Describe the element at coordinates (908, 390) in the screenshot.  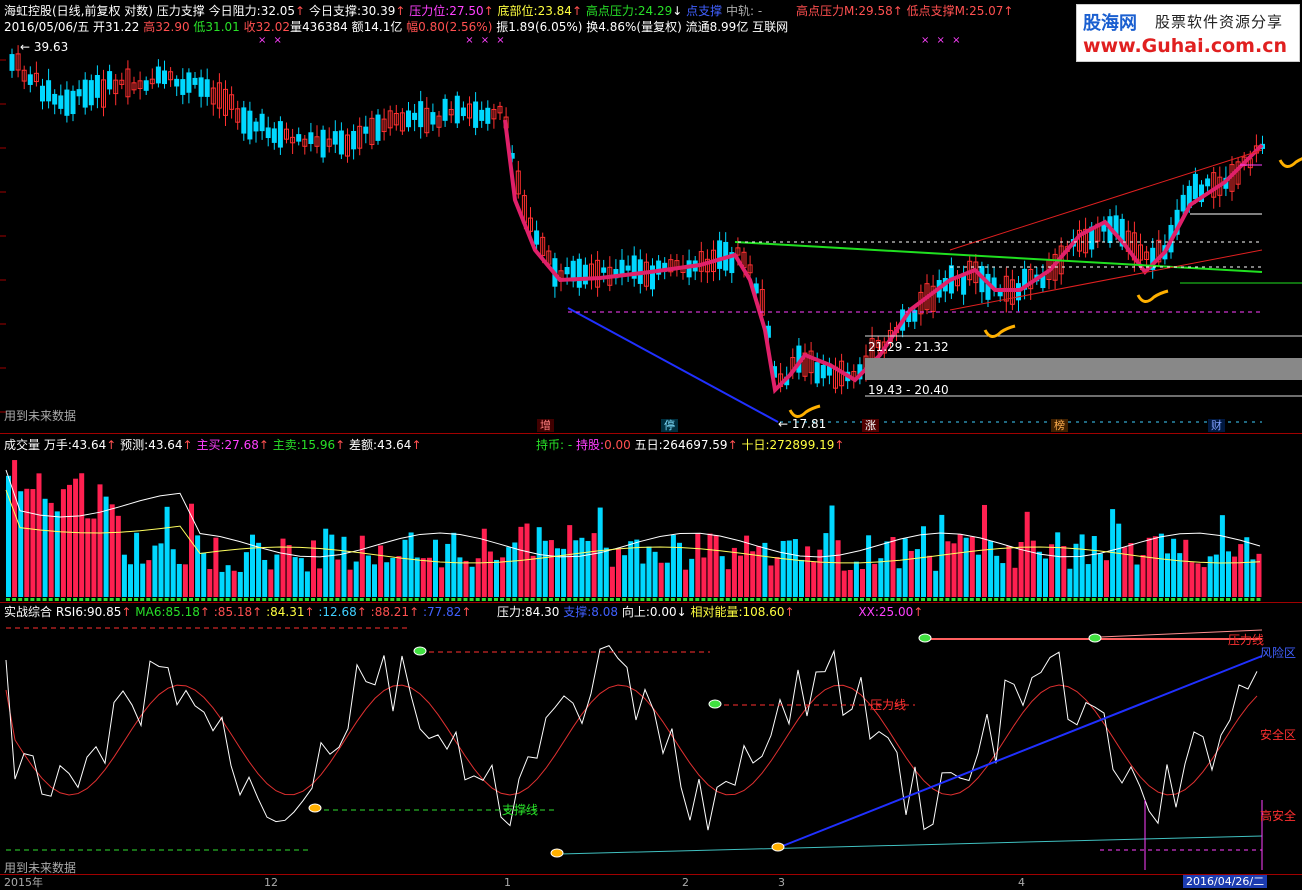
I see `range-label-2: 19.43 - 20.40` at that location.